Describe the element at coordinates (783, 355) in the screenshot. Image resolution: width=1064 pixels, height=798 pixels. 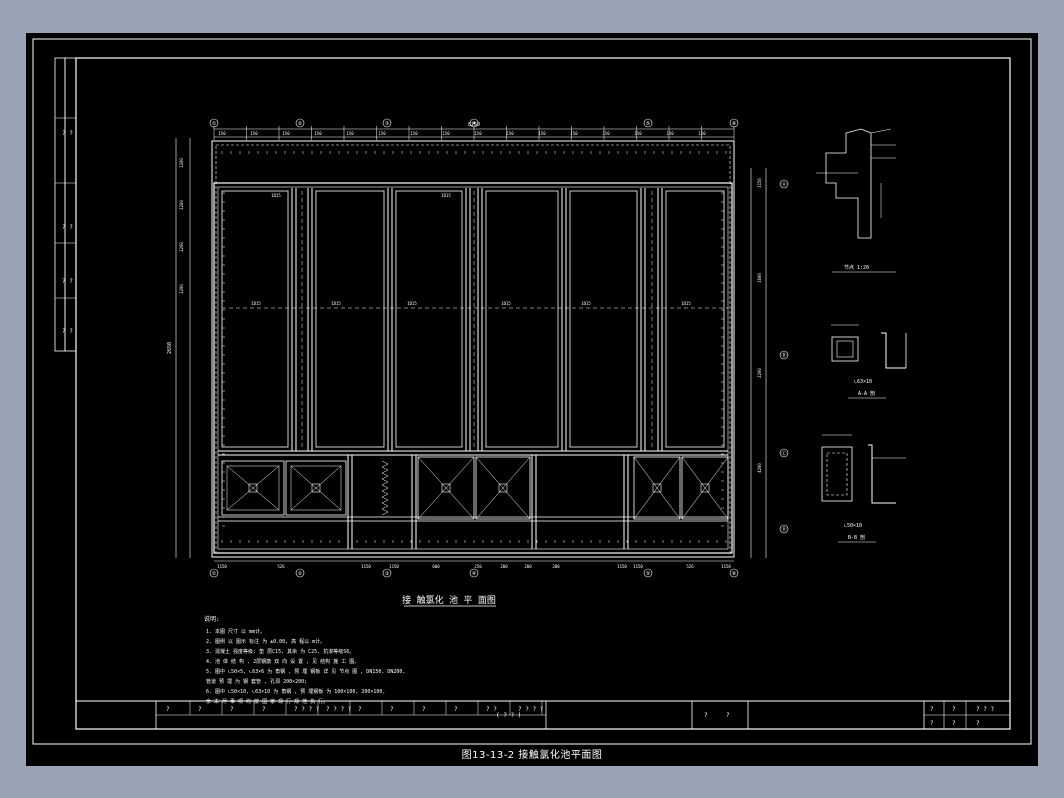
I see `axis-bubble-label: Ⓑ` at that location.